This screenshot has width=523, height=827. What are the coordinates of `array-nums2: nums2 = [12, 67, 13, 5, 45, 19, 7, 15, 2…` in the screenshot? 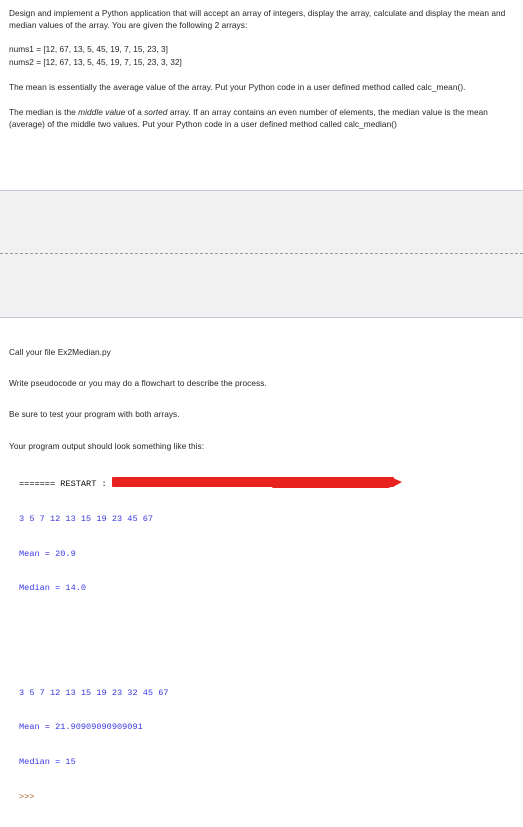 It's located at (95, 62).